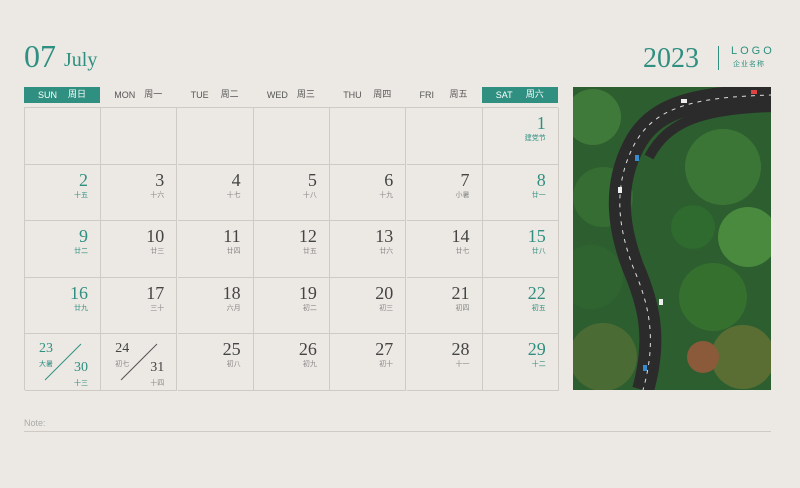 This screenshot has height=488, width=800. What do you see at coordinates (233, 194) in the screenshot?
I see `lunar-date: 十七` at bounding box center [233, 194].